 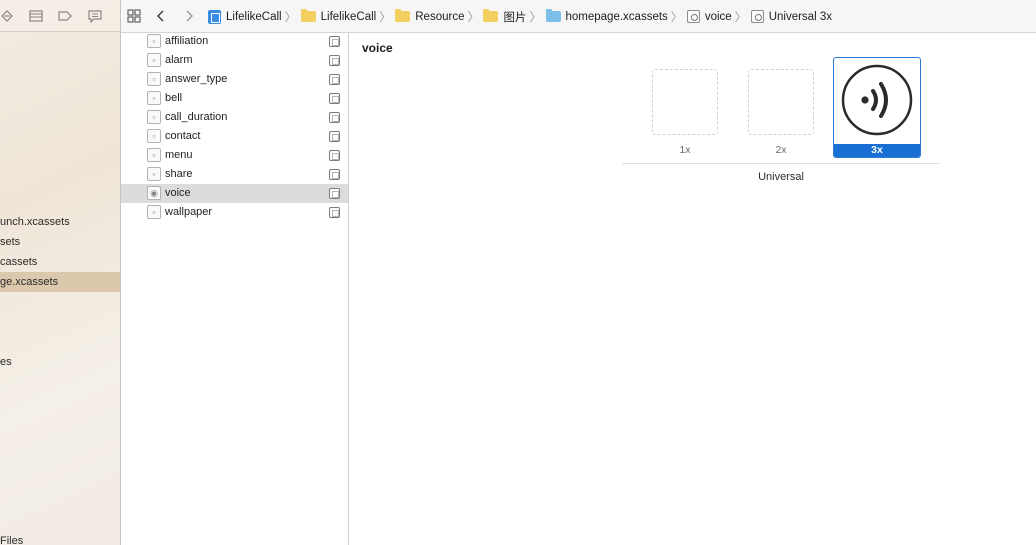 I want to click on navigator-item-label: ge.xcassets, so click(x=29, y=282).